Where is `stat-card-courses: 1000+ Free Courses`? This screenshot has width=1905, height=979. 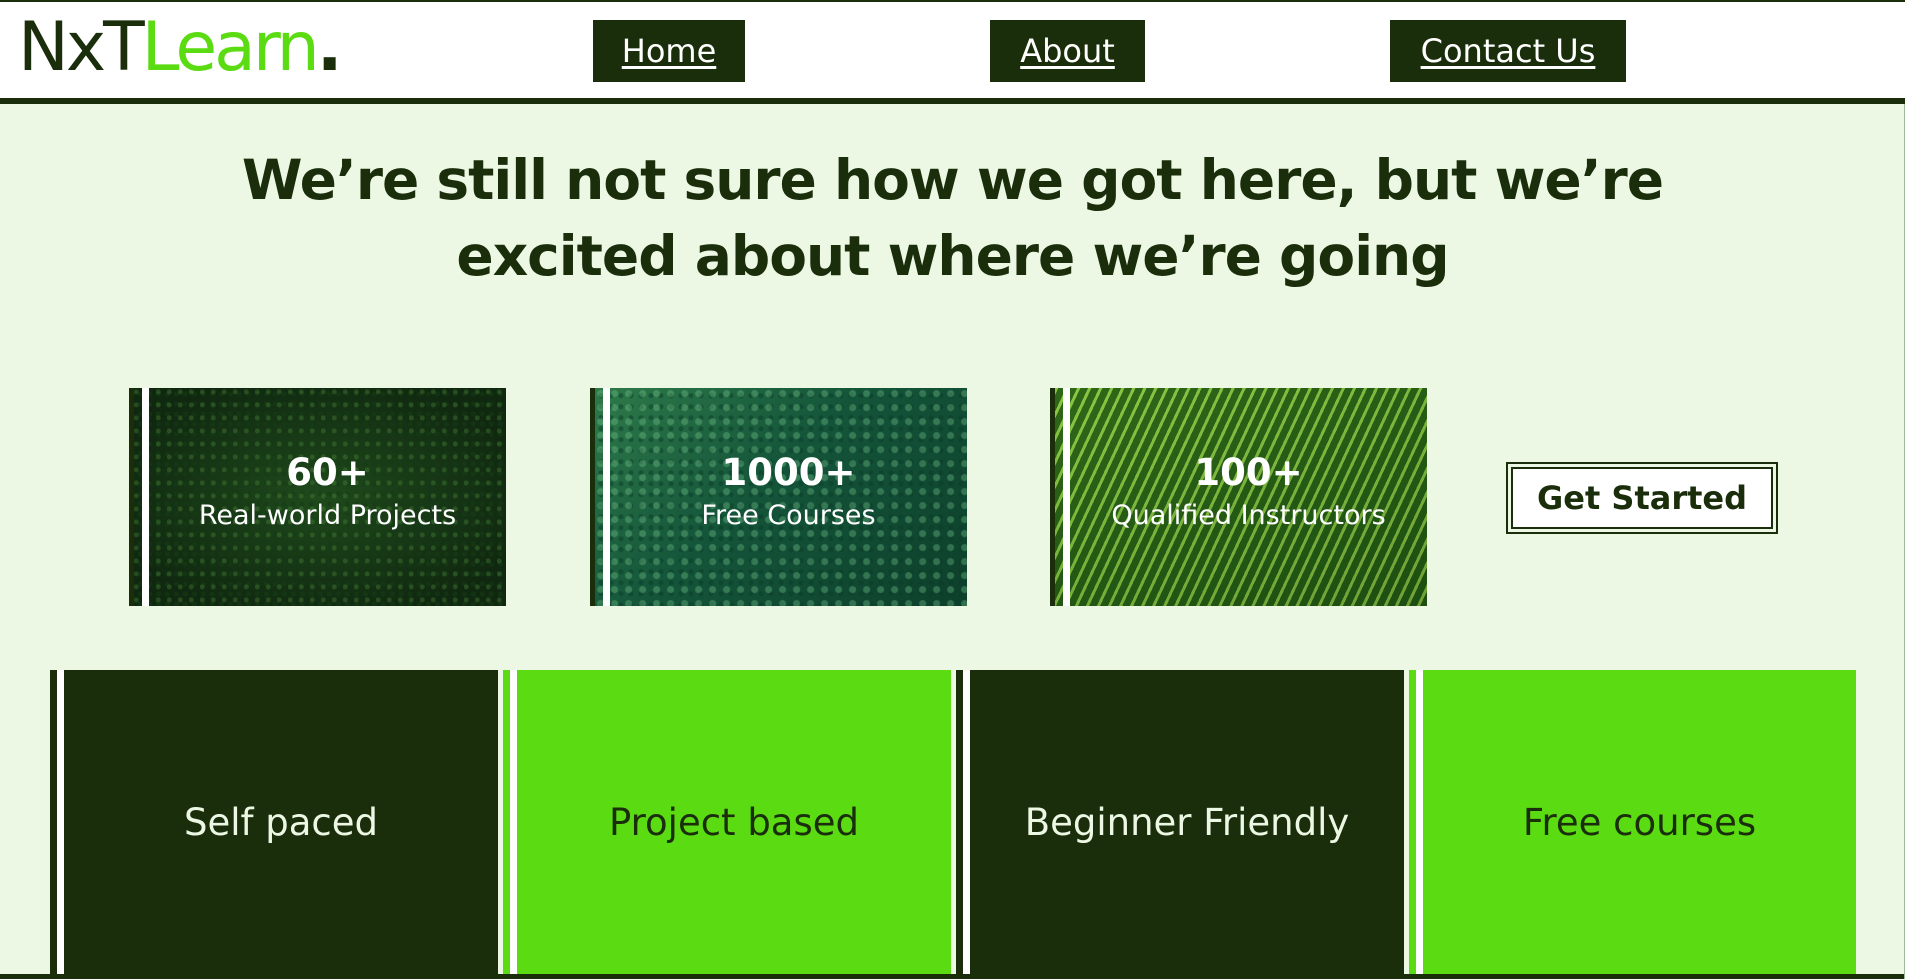 stat-card-courses: 1000+ Free Courses is located at coordinates (778, 497).